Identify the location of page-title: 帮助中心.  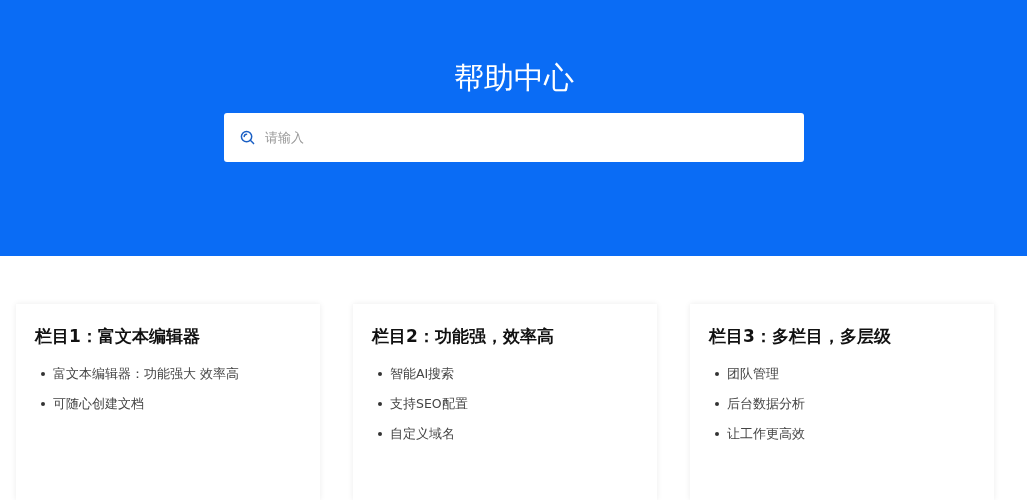
(513, 78).